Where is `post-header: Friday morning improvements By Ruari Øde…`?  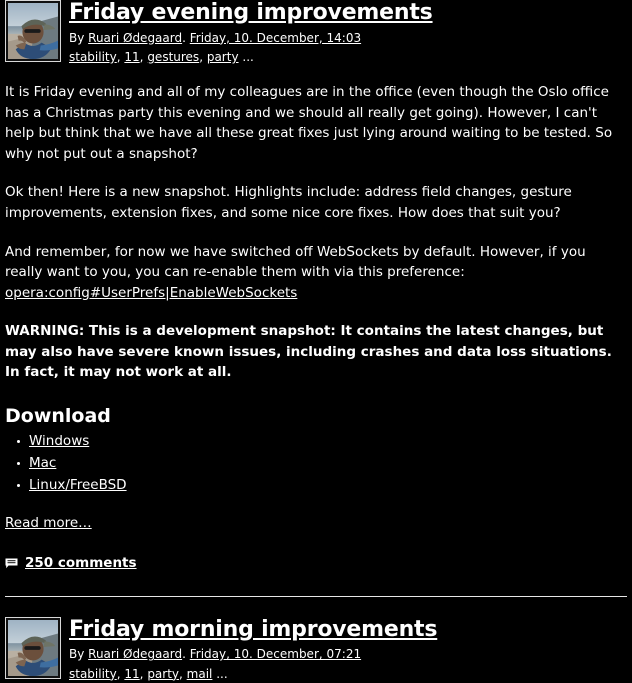
post-header: Friday morning improvements By Ruari Øde… is located at coordinates (316, 649).